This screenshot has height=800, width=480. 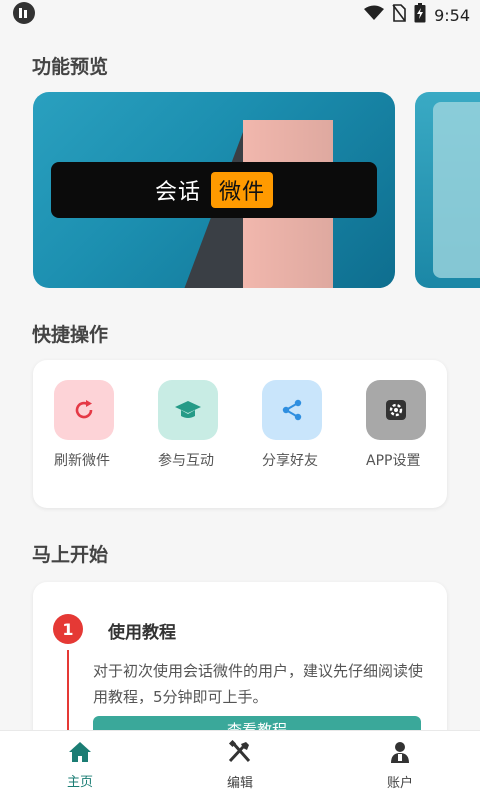 I want to click on section-title-preview: 功能预览, so click(x=70, y=67).